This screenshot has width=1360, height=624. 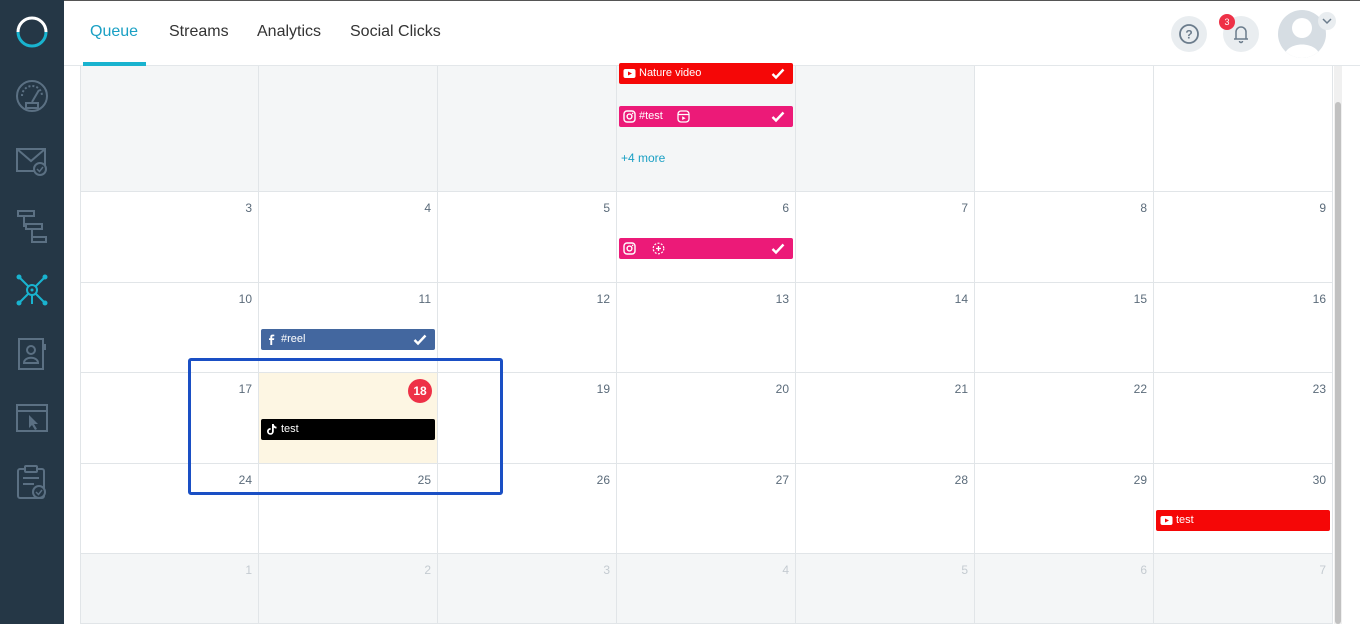 I want to click on day-number: 17, so click(x=245, y=389).